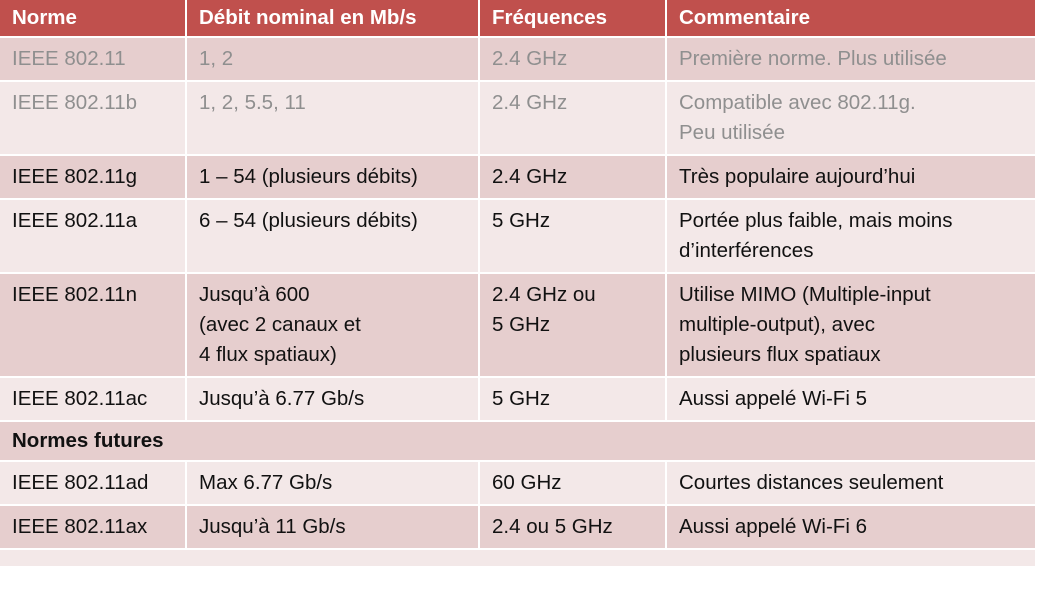 The height and width of the screenshot is (606, 1037). Describe the element at coordinates (332, 236) in the screenshot. I see `cell-debit: 6 – 54 (plusieurs débits)` at that location.